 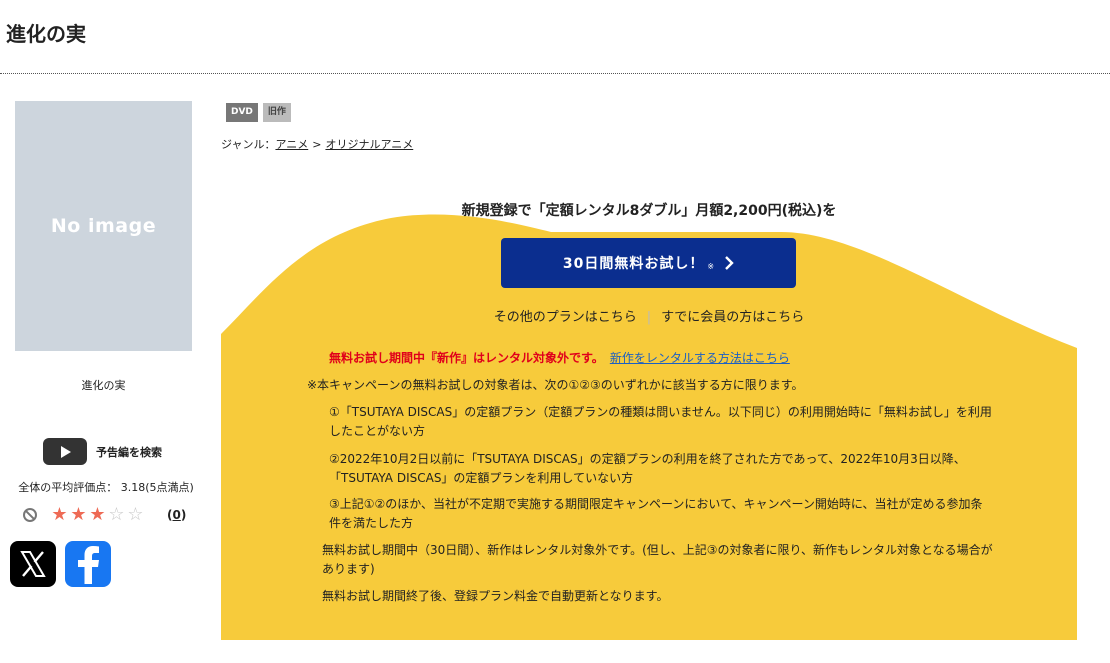 What do you see at coordinates (732, 317) in the screenshot?
I see `member-login-link: すでに会員の方はこちら` at bounding box center [732, 317].